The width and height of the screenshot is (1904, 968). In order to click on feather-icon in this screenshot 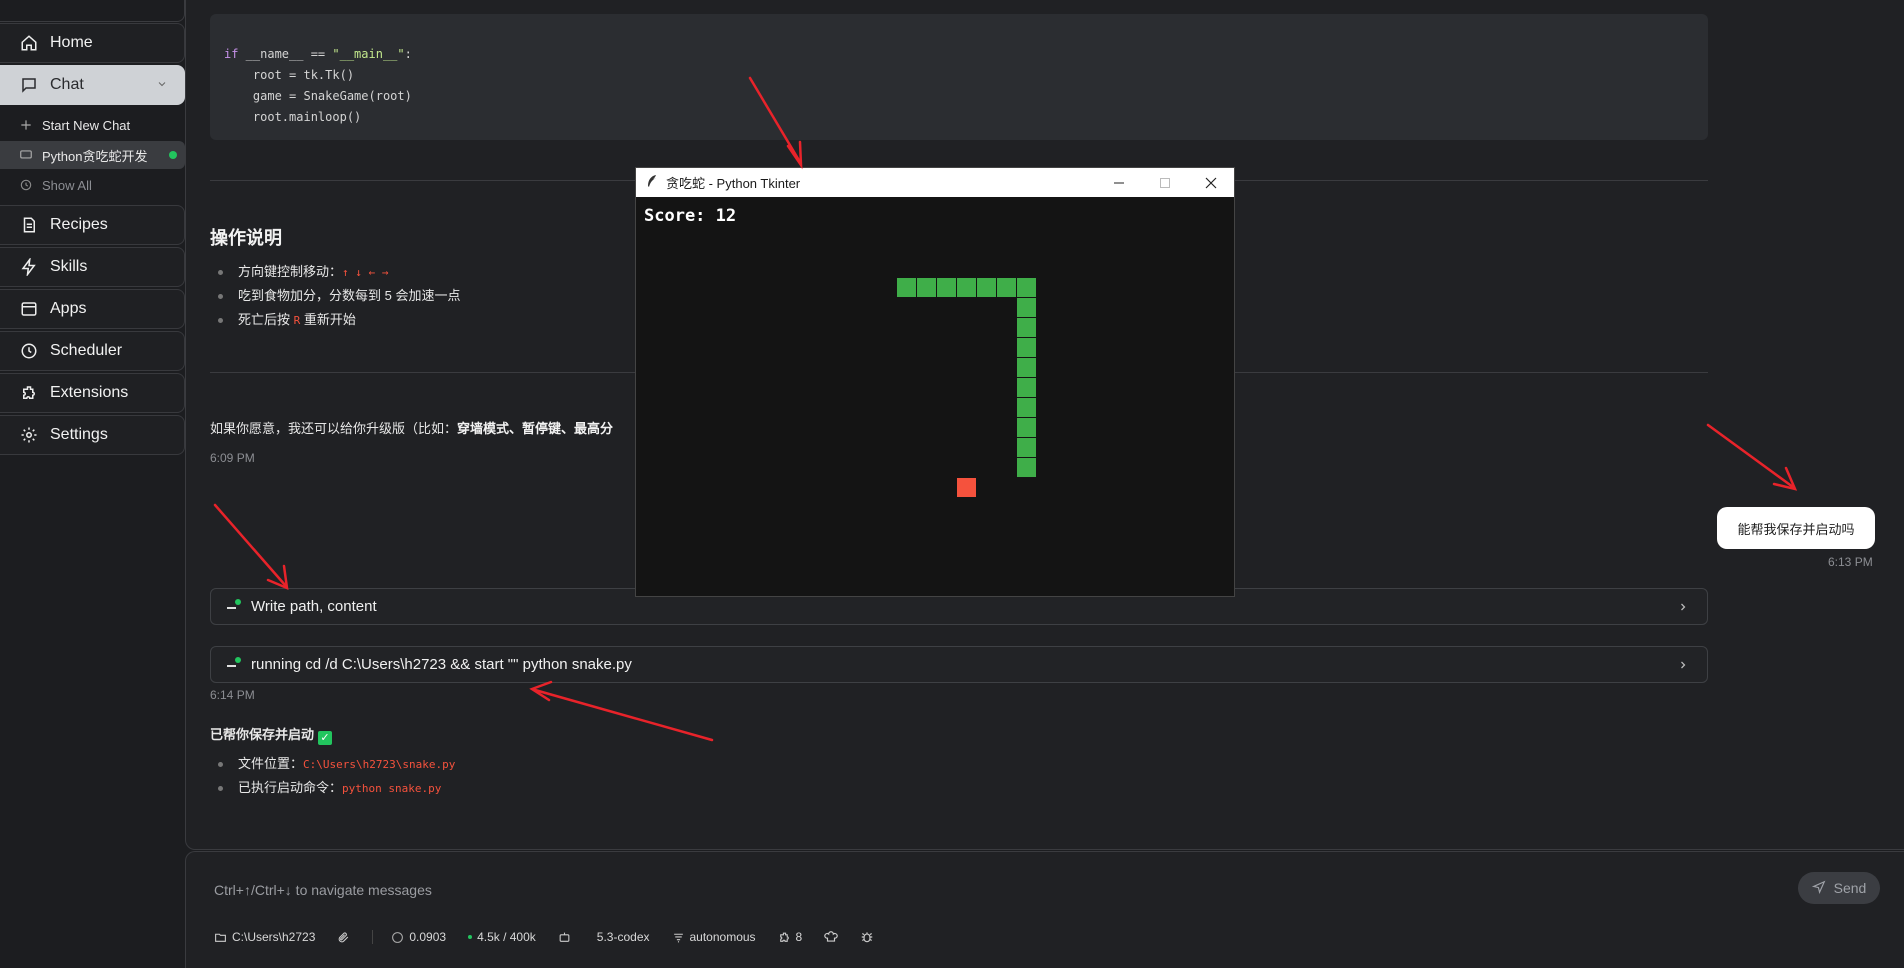, I will do `click(652, 182)`.